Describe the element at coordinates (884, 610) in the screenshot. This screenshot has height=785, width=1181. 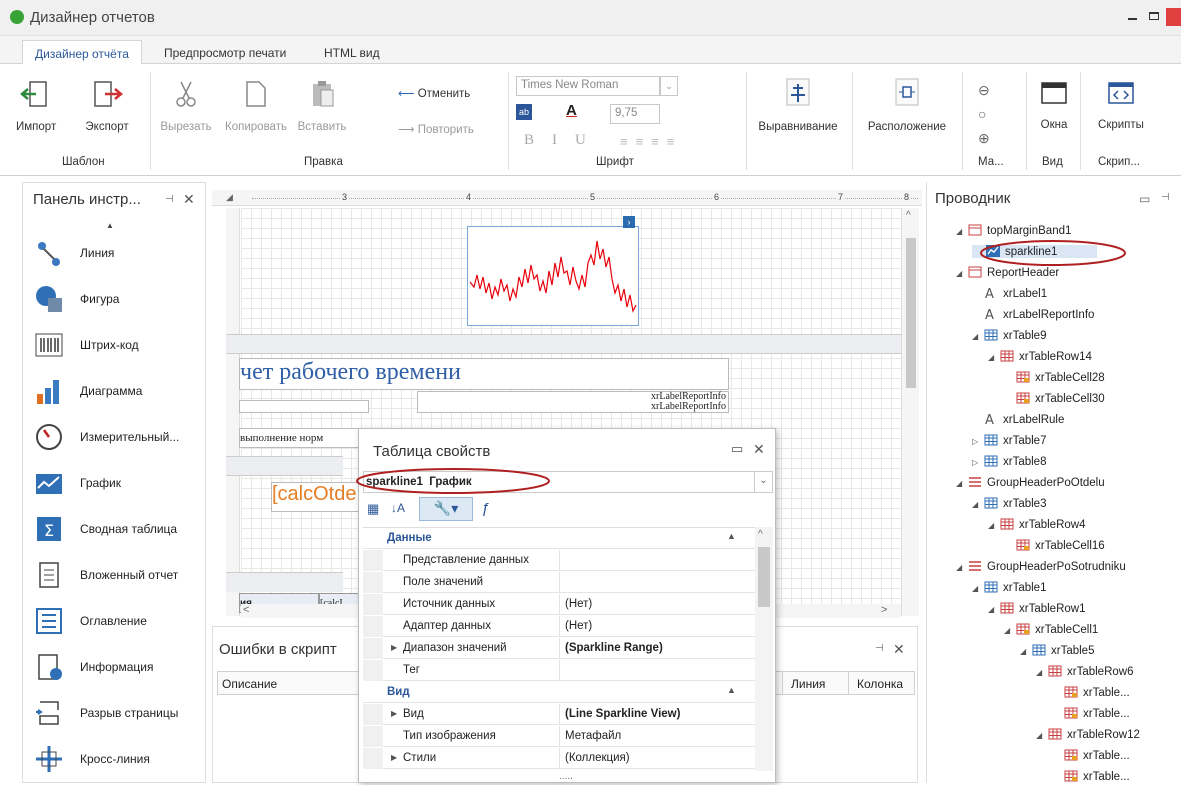
I see `scroll-right-icon: >` at that location.